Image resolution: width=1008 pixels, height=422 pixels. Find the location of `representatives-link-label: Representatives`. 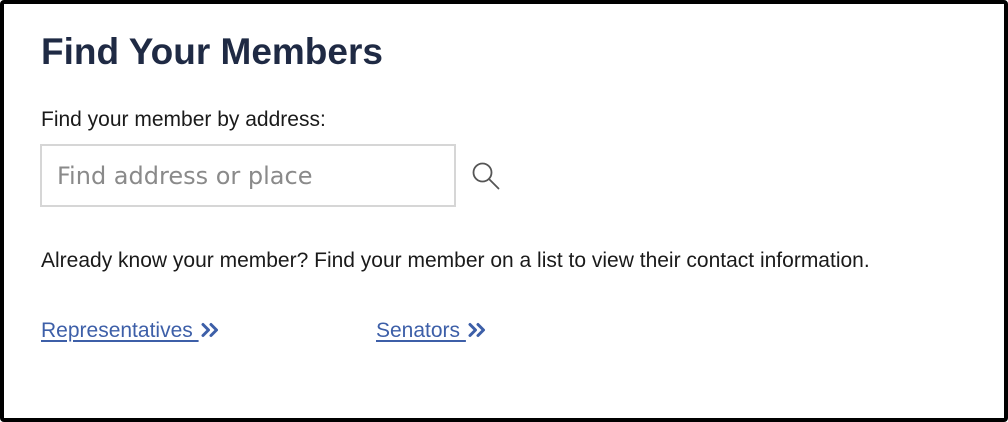

representatives-link-label: Representatives is located at coordinates (120, 330).